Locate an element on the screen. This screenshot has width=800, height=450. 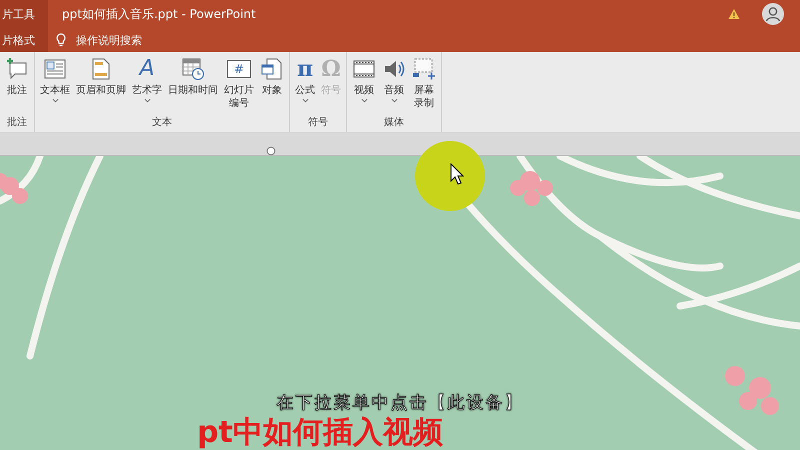
mouse-cursor-icon is located at coordinates (457, 174).